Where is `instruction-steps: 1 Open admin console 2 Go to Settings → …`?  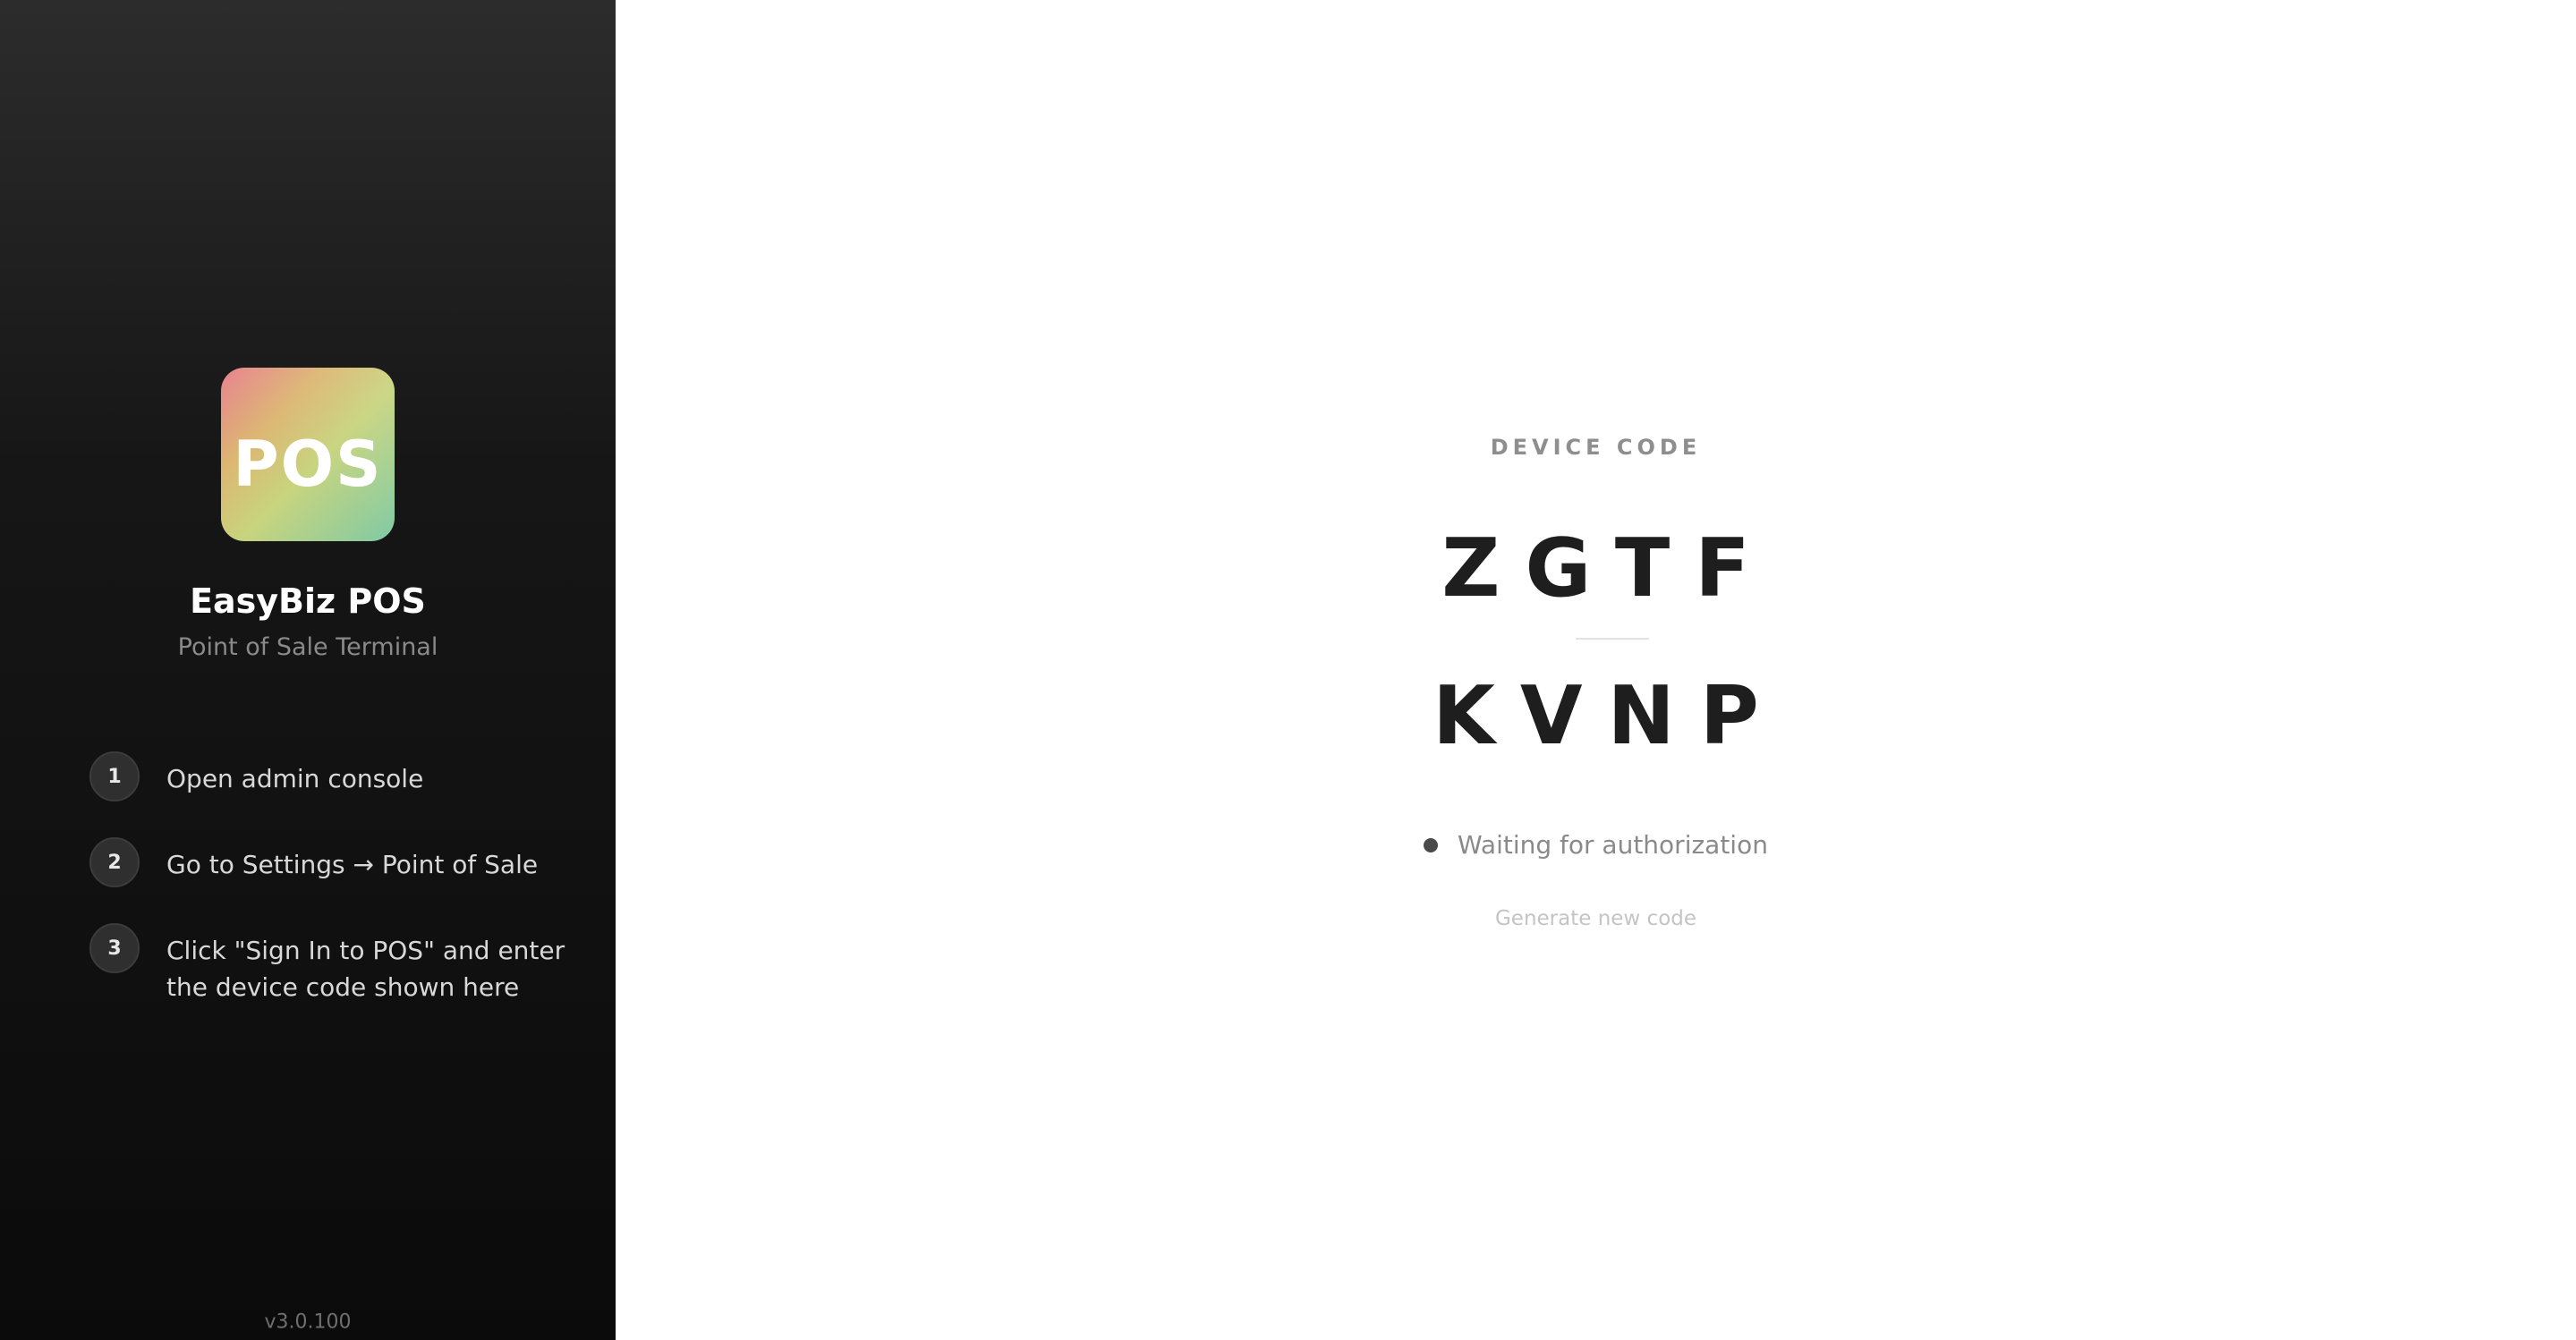 instruction-steps: 1 Open admin console 2 Go to Settings → … is located at coordinates (340, 896).